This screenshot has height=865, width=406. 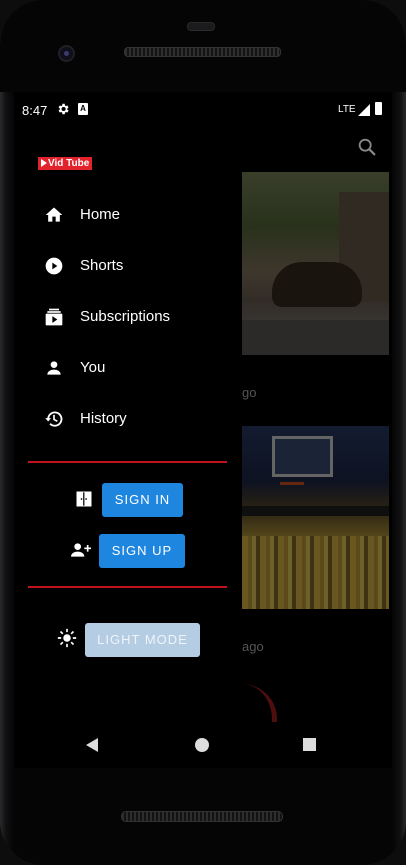 What do you see at coordinates (315, 511) in the screenshot?
I see `thumbnail-banner` at bounding box center [315, 511].